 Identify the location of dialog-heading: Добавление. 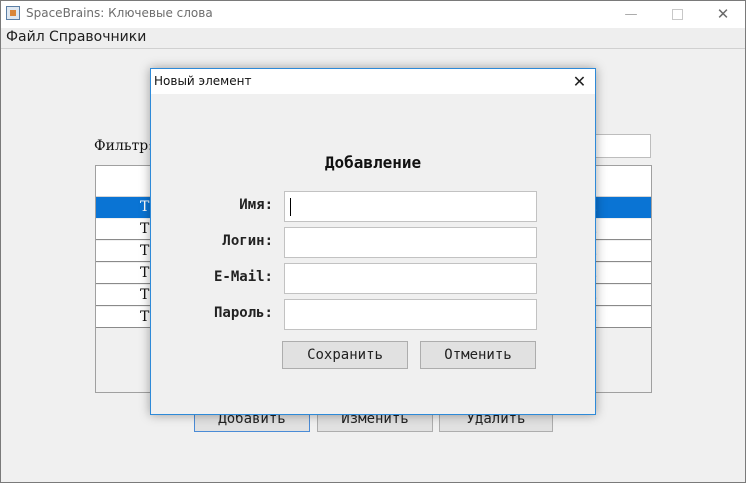
(373, 162).